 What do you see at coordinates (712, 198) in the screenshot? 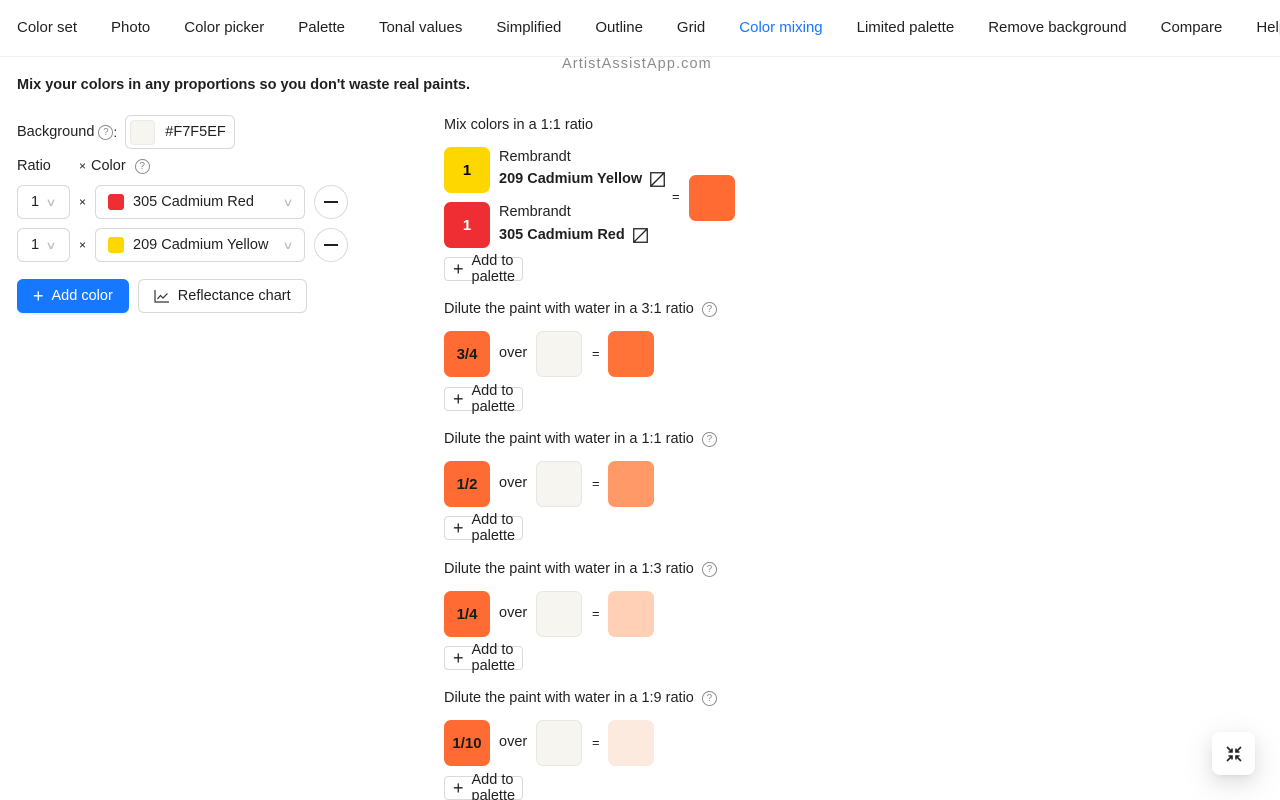
I see `mixed-color-swatch` at bounding box center [712, 198].